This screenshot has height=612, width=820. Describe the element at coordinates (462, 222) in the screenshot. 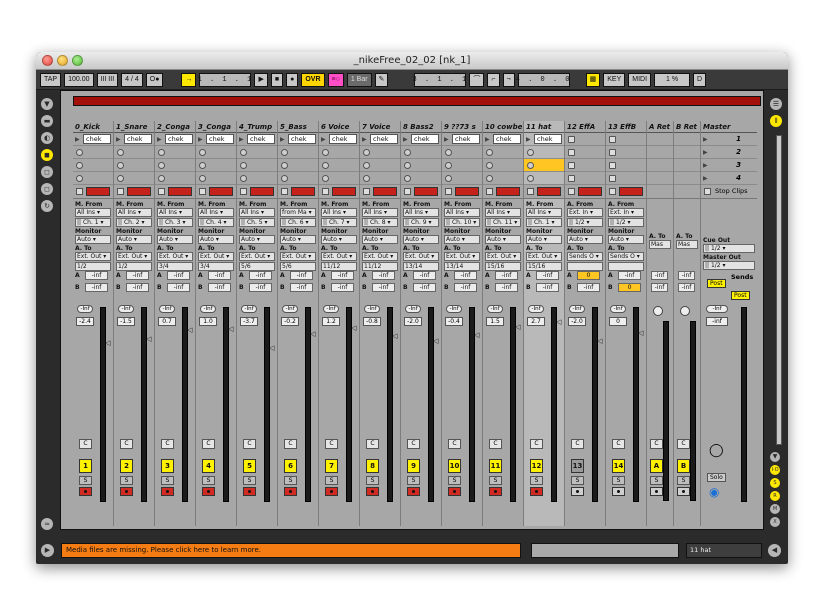

I see `input-channel-select: || Ch. 10 ▾` at that location.